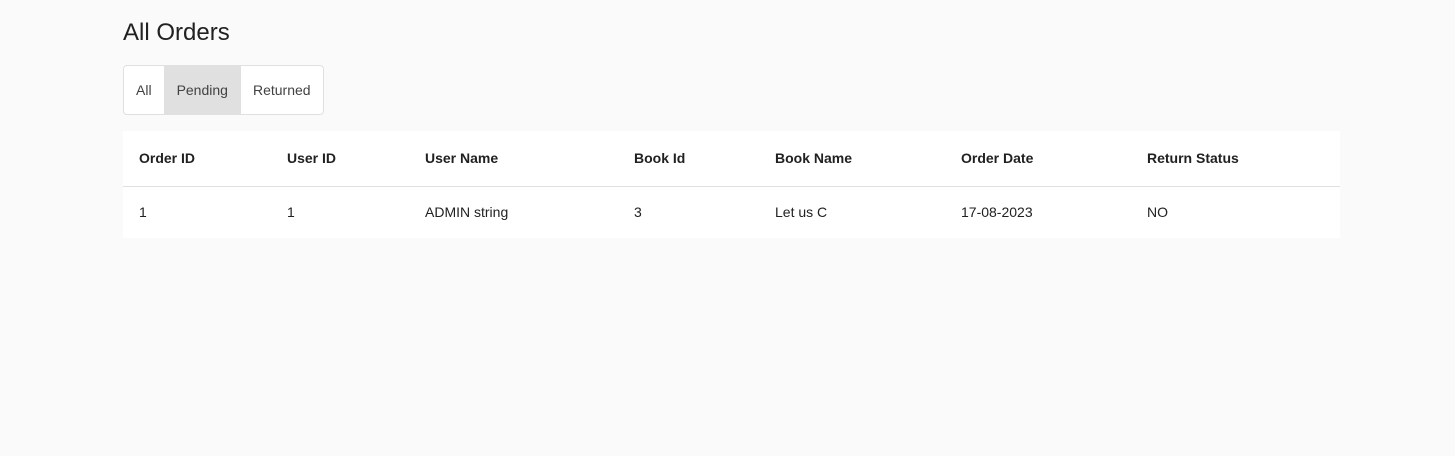  I want to click on page-title: All Orders, so click(176, 32).